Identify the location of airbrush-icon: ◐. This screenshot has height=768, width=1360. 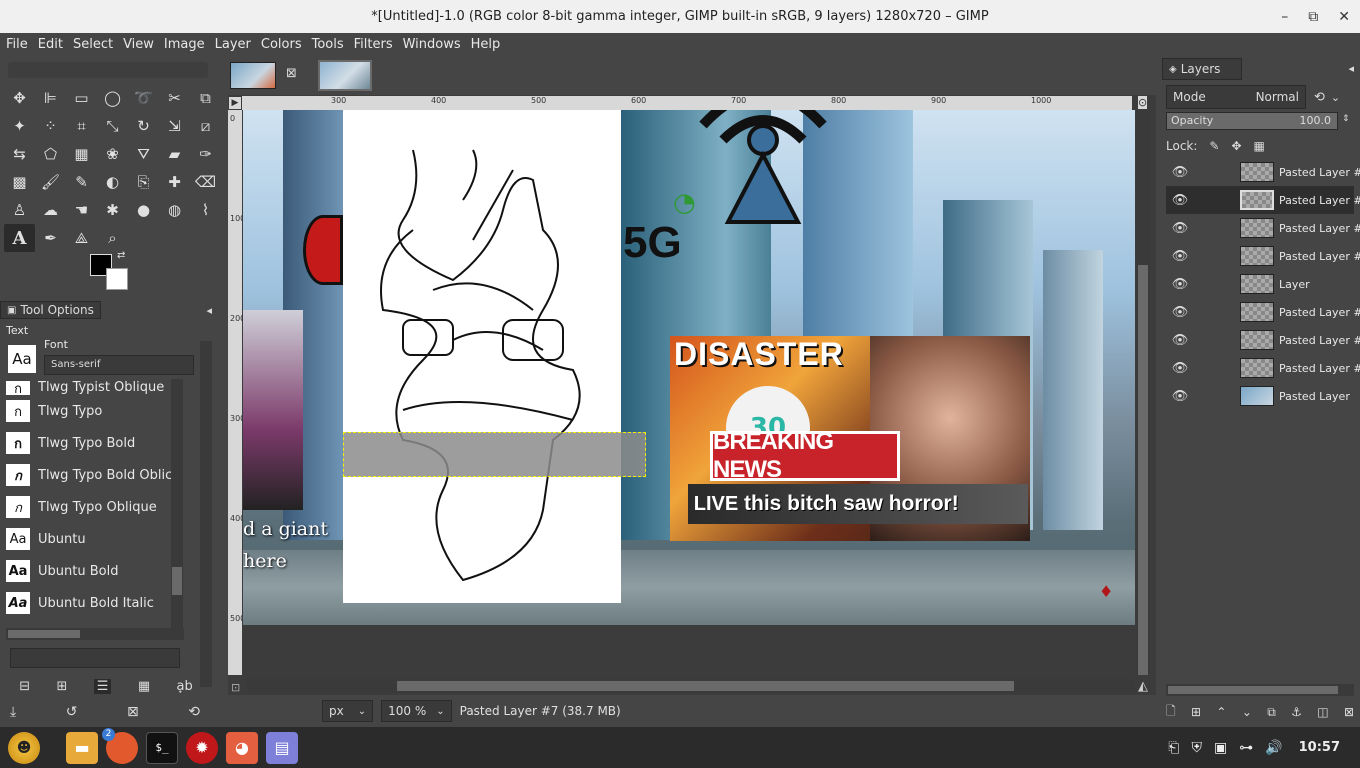
(112, 182).